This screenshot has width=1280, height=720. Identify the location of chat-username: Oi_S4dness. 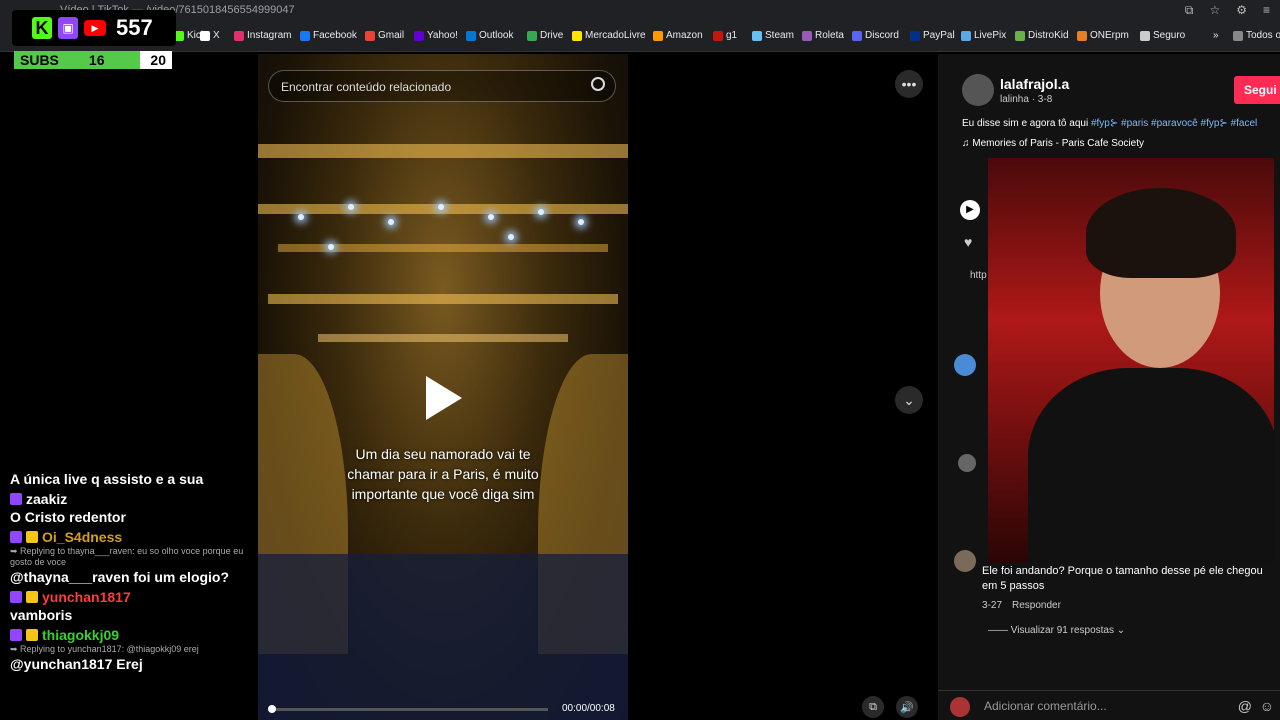
(82, 537).